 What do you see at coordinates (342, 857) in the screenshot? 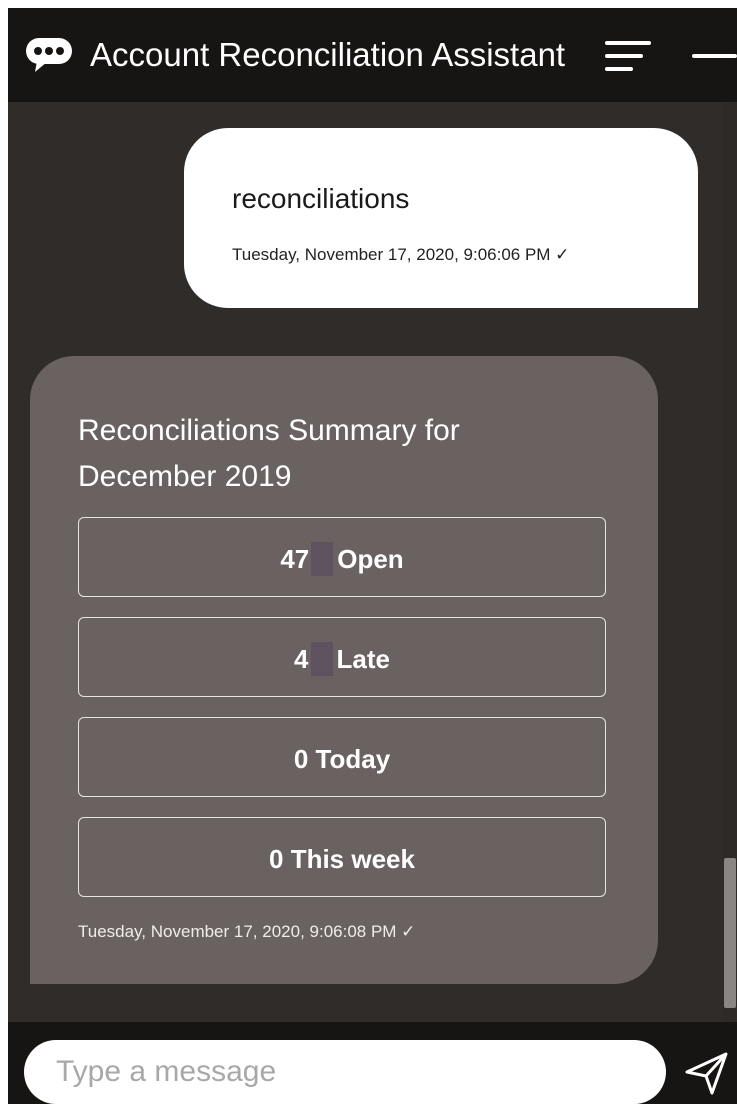
I see `due-this-week-button: 0 This week` at bounding box center [342, 857].